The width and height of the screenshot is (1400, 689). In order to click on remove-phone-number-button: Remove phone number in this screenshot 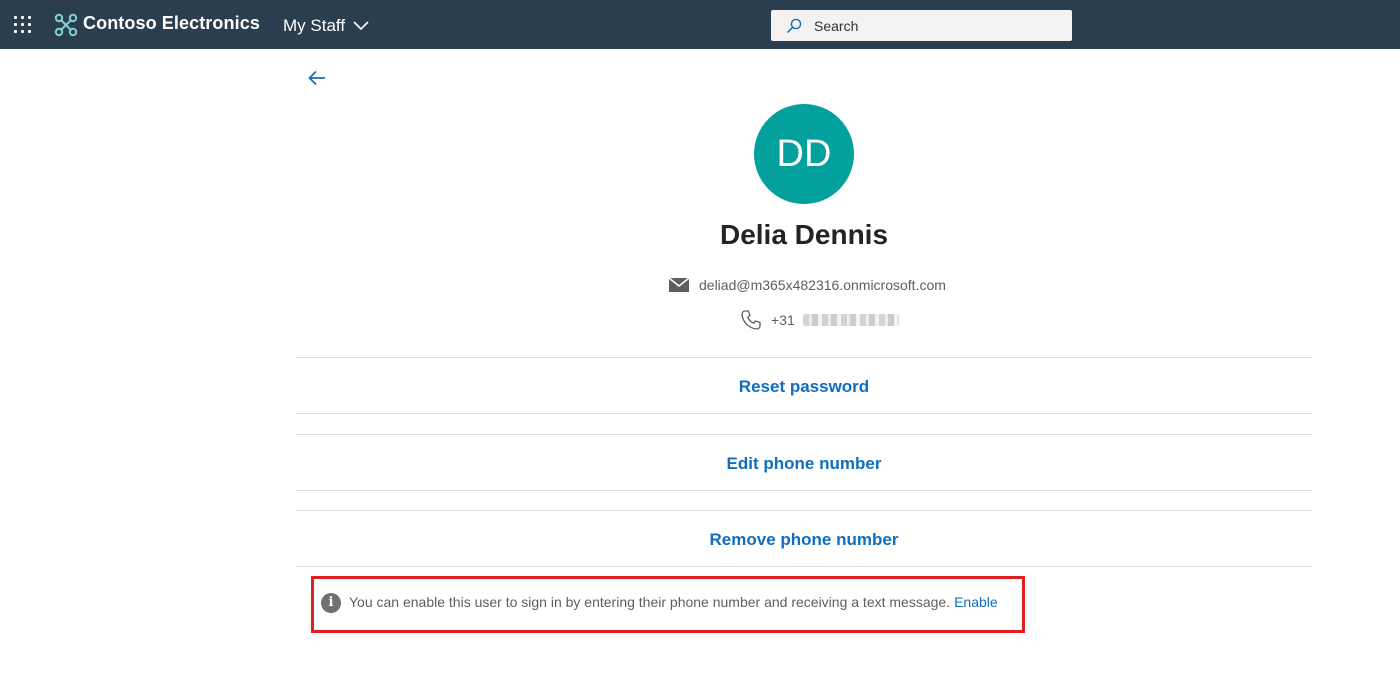, I will do `click(804, 540)`.